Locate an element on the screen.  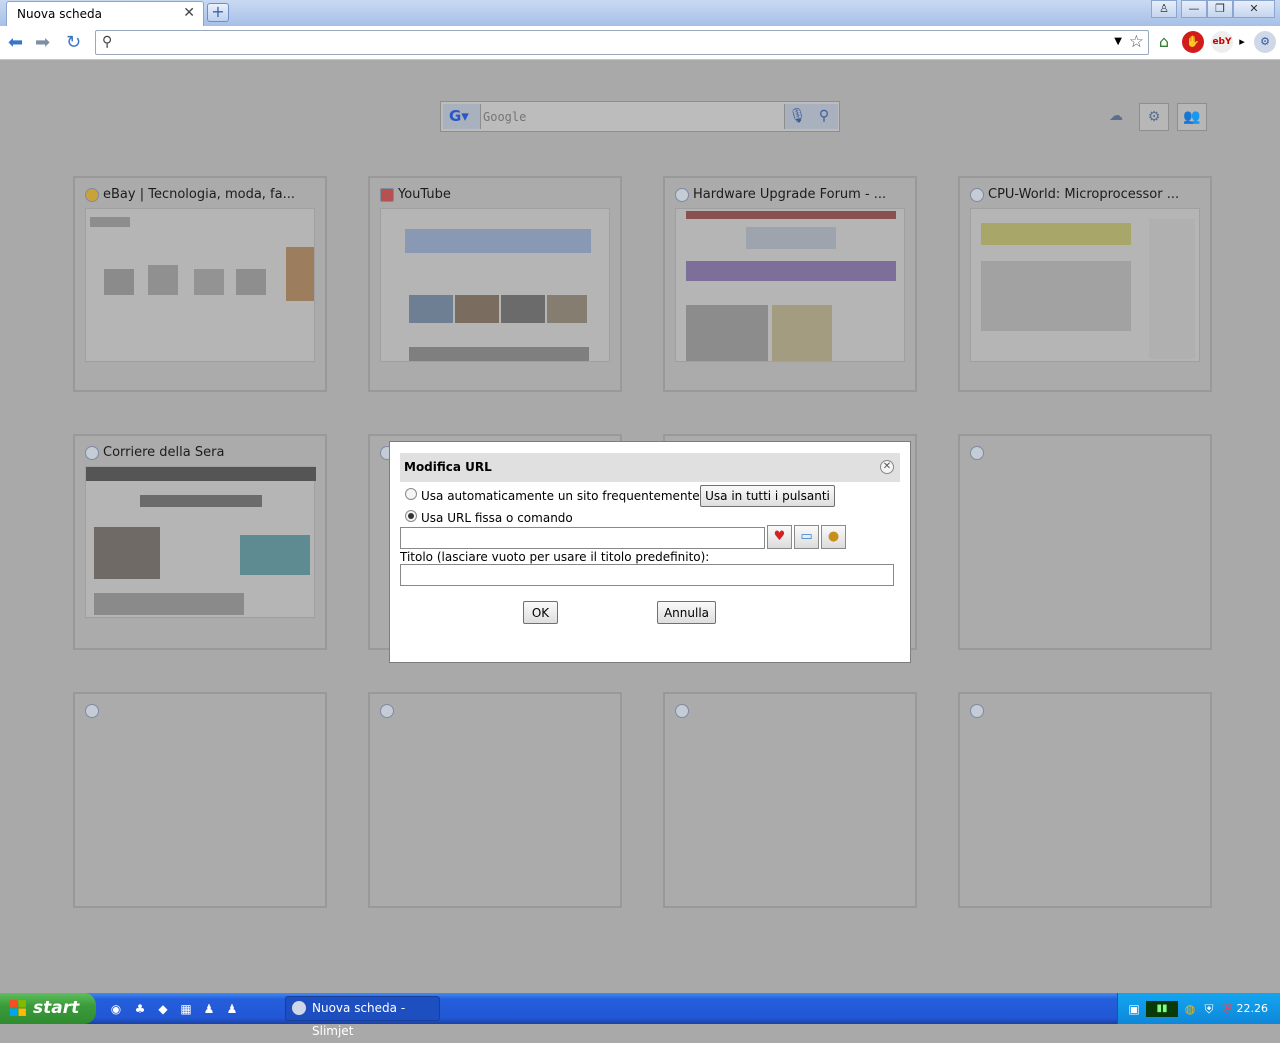
settings-gear-icon: ⚙ is located at coordinates (1265, 42).